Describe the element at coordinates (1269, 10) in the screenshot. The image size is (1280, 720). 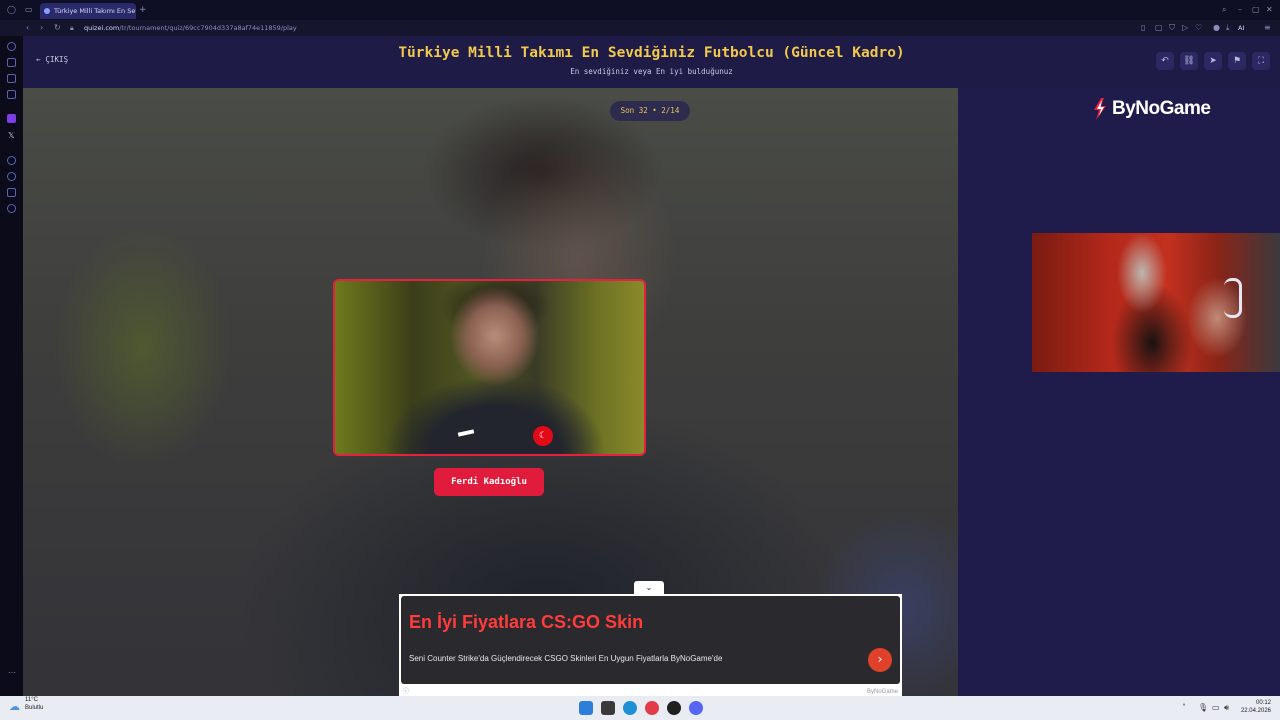
I see `close-icon: ✕` at that location.